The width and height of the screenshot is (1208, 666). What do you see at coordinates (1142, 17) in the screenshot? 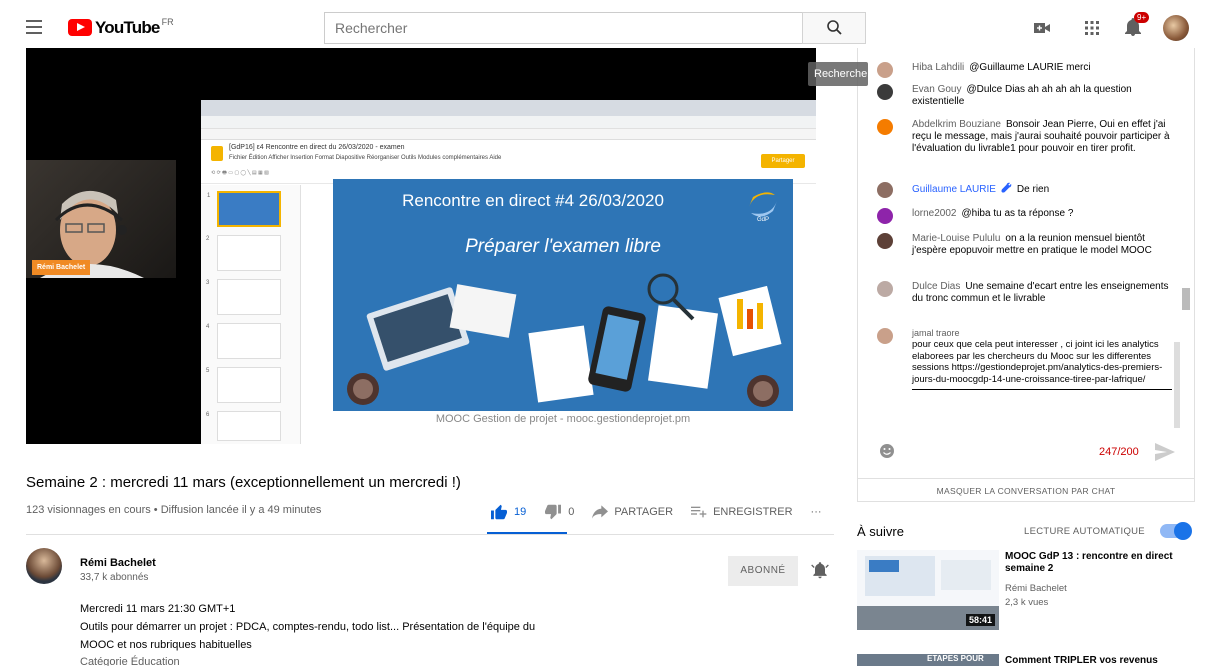
I see `notification-badge: 9+` at bounding box center [1142, 17].